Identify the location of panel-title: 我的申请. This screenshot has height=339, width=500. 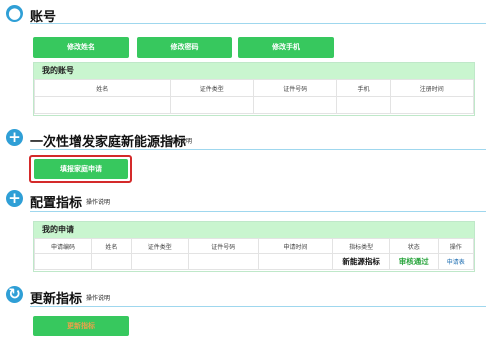
(254, 230).